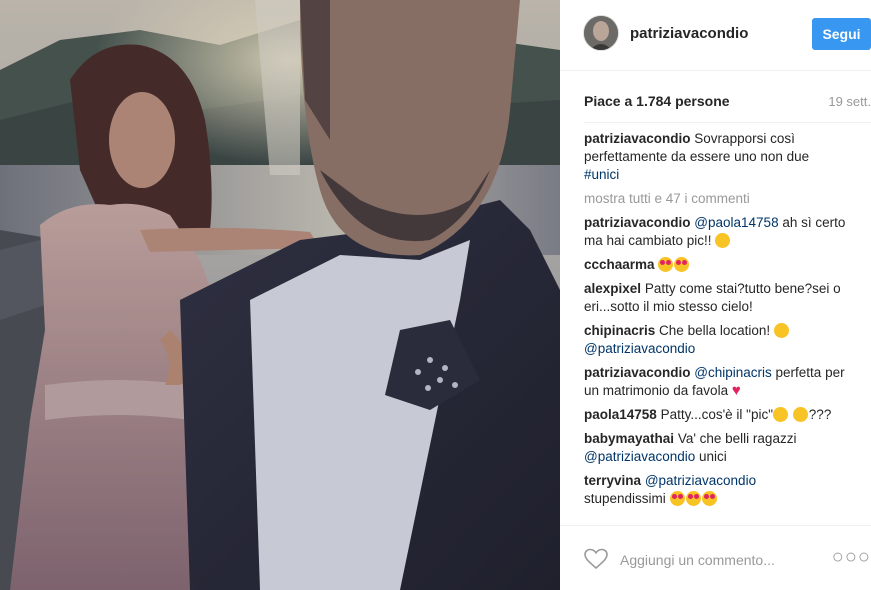 The image size is (871, 590). What do you see at coordinates (727, 122) in the screenshot?
I see `divider` at bounding box center [727, 122].